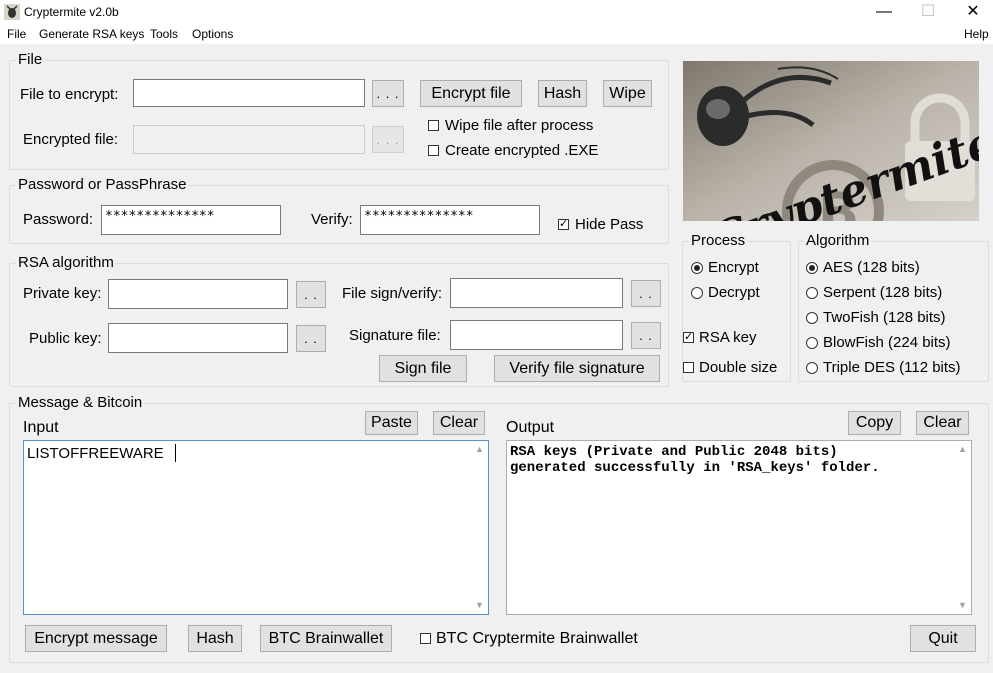 The width and height of the screenshot is (993, 673). What do you see at coordinates (71, 12) in the screenshot?
I see `window-title: Cryptermite v2.0b` at bounding box center [71, 12].